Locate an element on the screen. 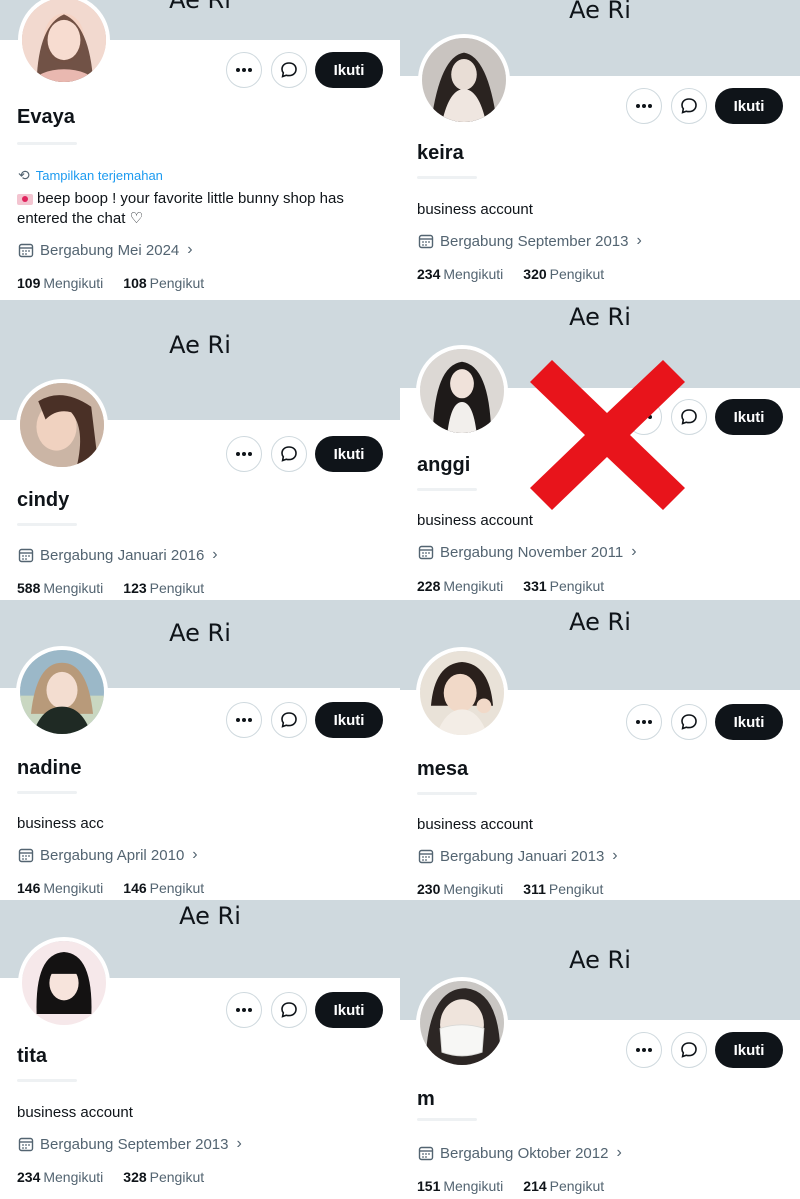  followers-stat: 146 Pengikut is located at coordinates (163, 888).